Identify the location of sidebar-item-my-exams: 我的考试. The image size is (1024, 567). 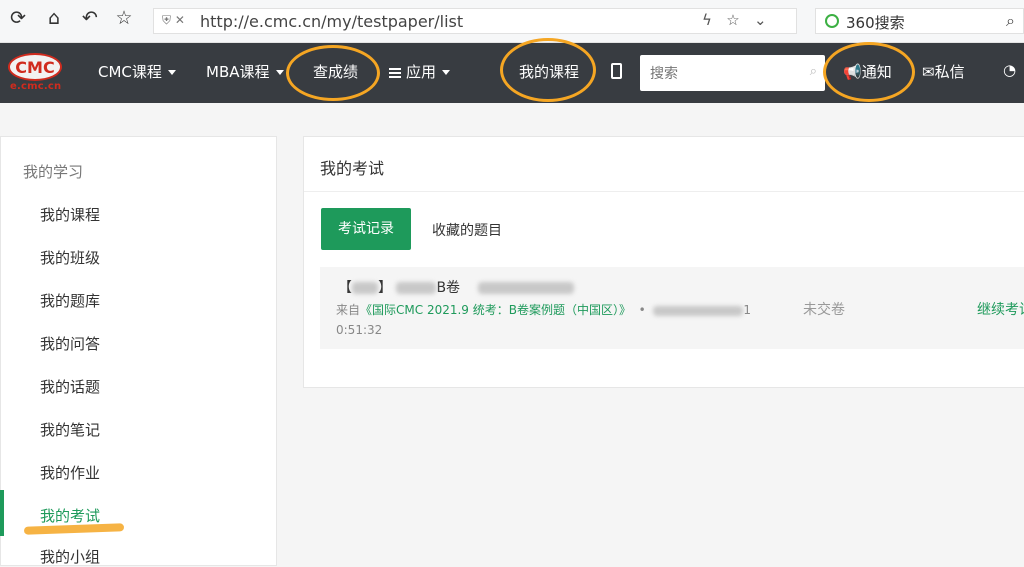
(70, 515).